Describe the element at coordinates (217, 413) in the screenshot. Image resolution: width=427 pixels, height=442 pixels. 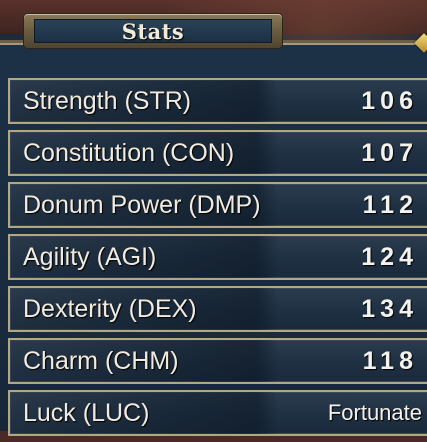
I see `stat-row-luc: Luck (LUC) Fortunate` at that location.